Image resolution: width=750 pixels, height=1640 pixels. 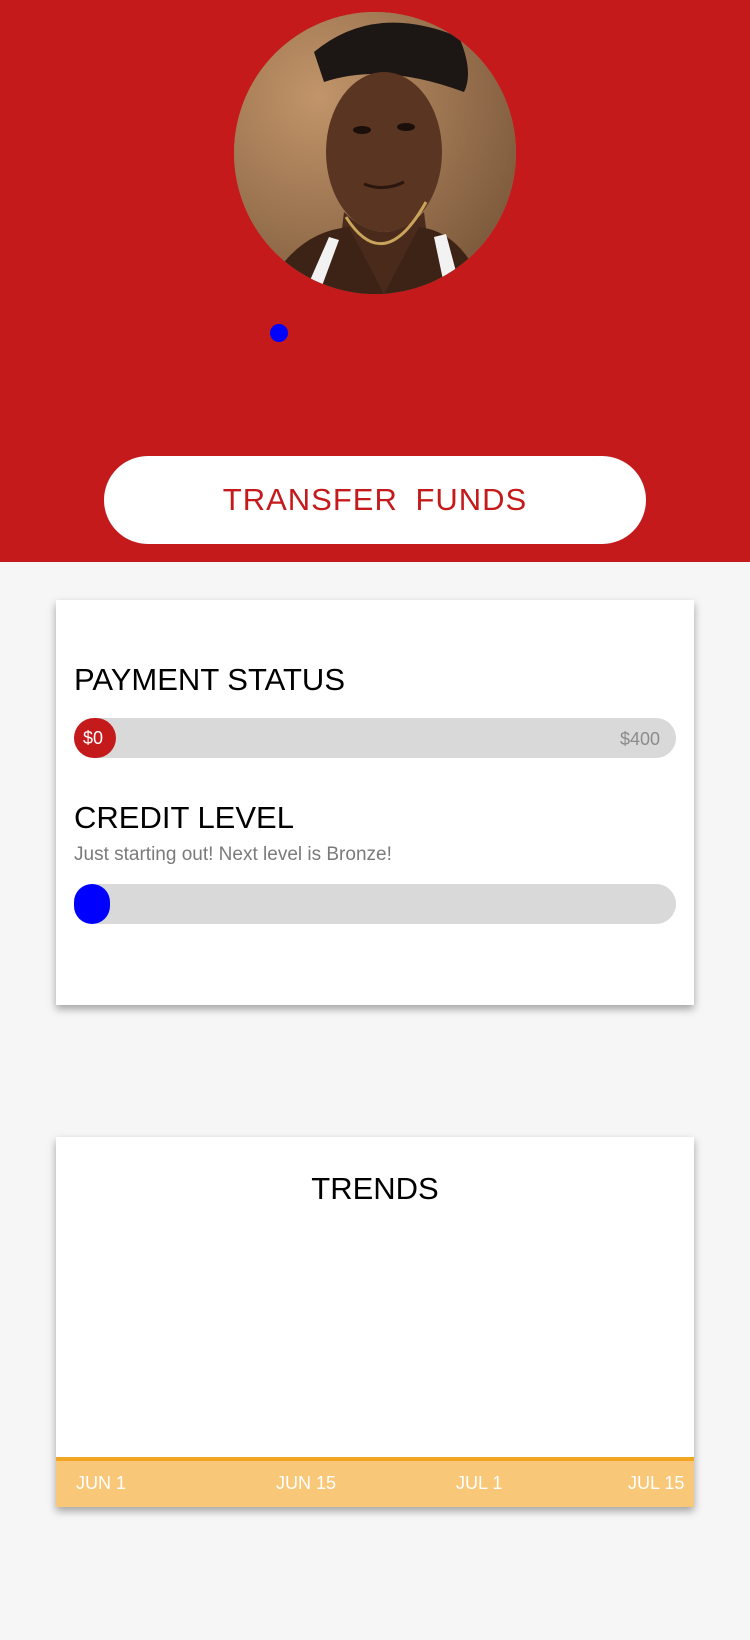 What do you see at coordinates (279, 333) in the screenshot?
I see `page-indicator-dot` at bounding box center [279, 333].